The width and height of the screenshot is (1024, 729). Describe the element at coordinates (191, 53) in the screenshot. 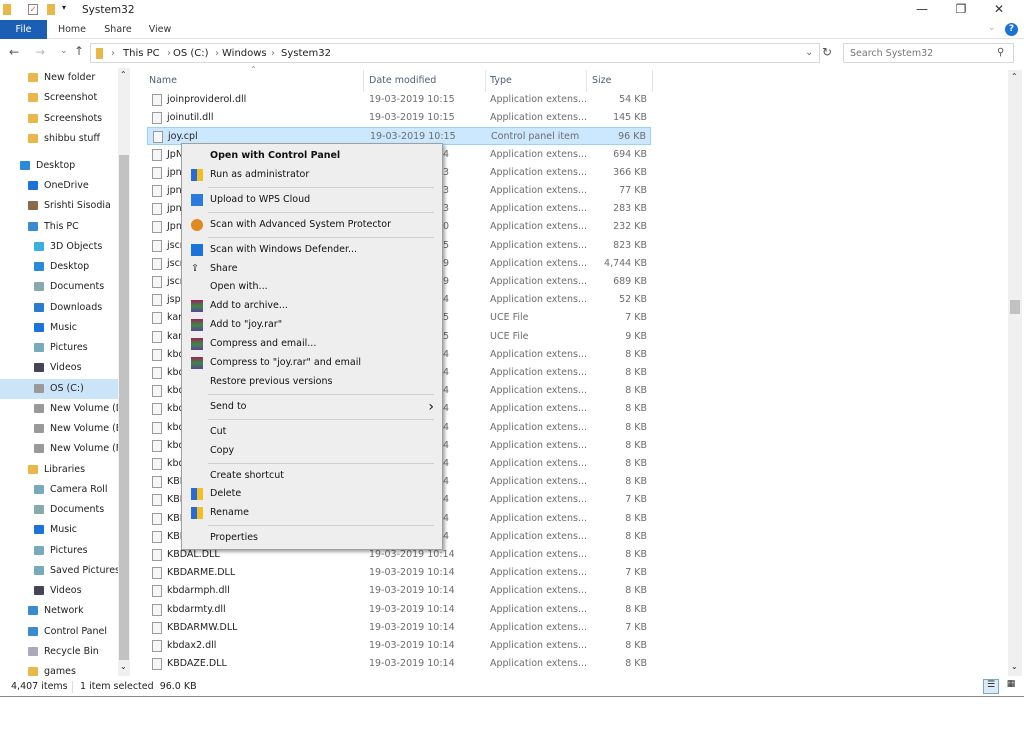

I see `breadcrumb-os-c: OS (C:)` at that location.